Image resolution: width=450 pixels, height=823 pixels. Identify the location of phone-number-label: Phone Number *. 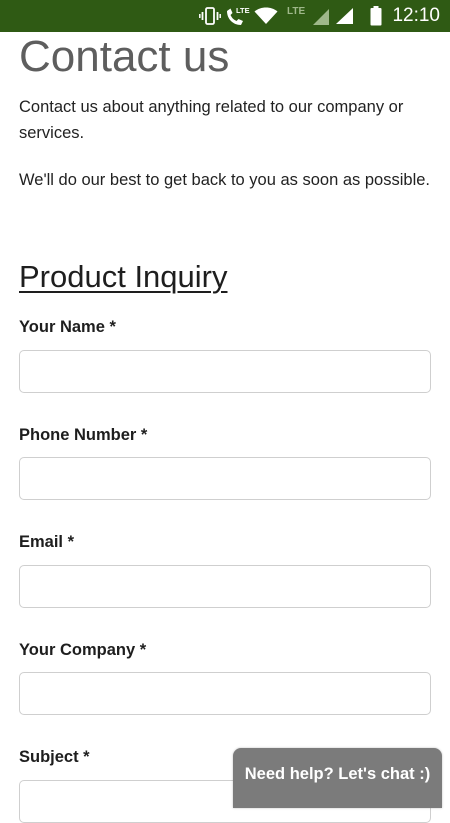
(83, 435).